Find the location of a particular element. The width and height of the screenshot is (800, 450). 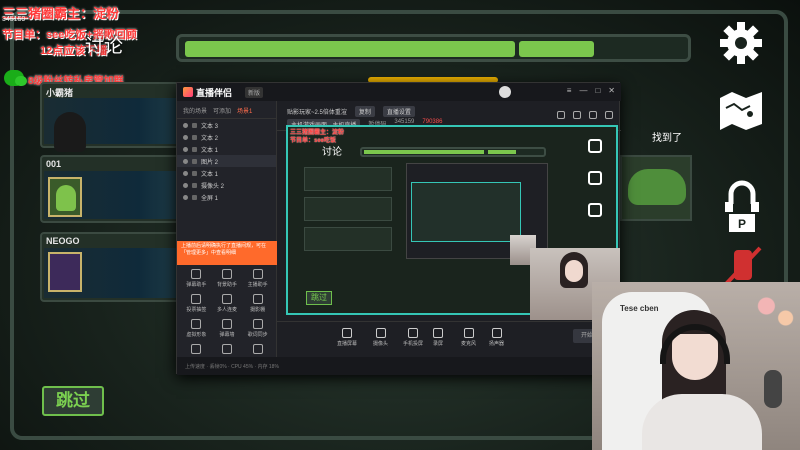

tool-danmu: 弹幕助手 is located at coordinates (196, 278).